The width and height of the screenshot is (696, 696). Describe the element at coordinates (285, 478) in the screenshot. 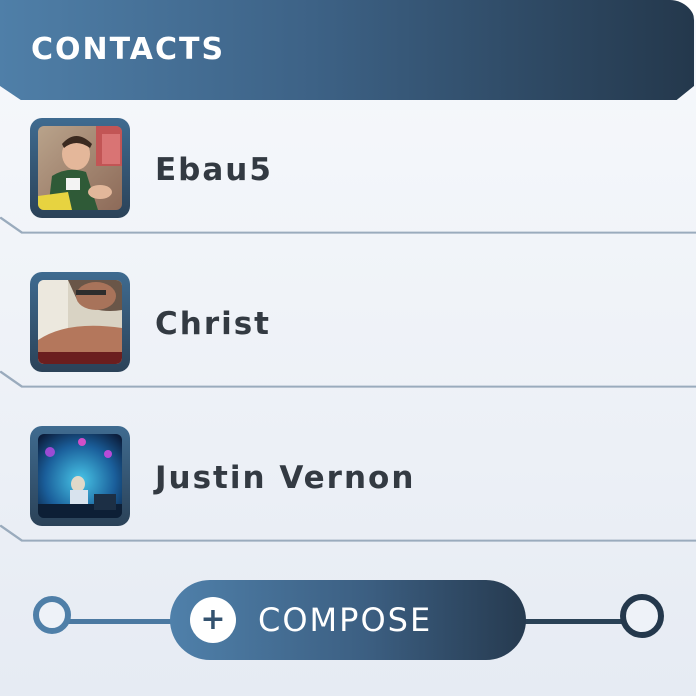

I see `contact-name: Justin Vernon` at that location.